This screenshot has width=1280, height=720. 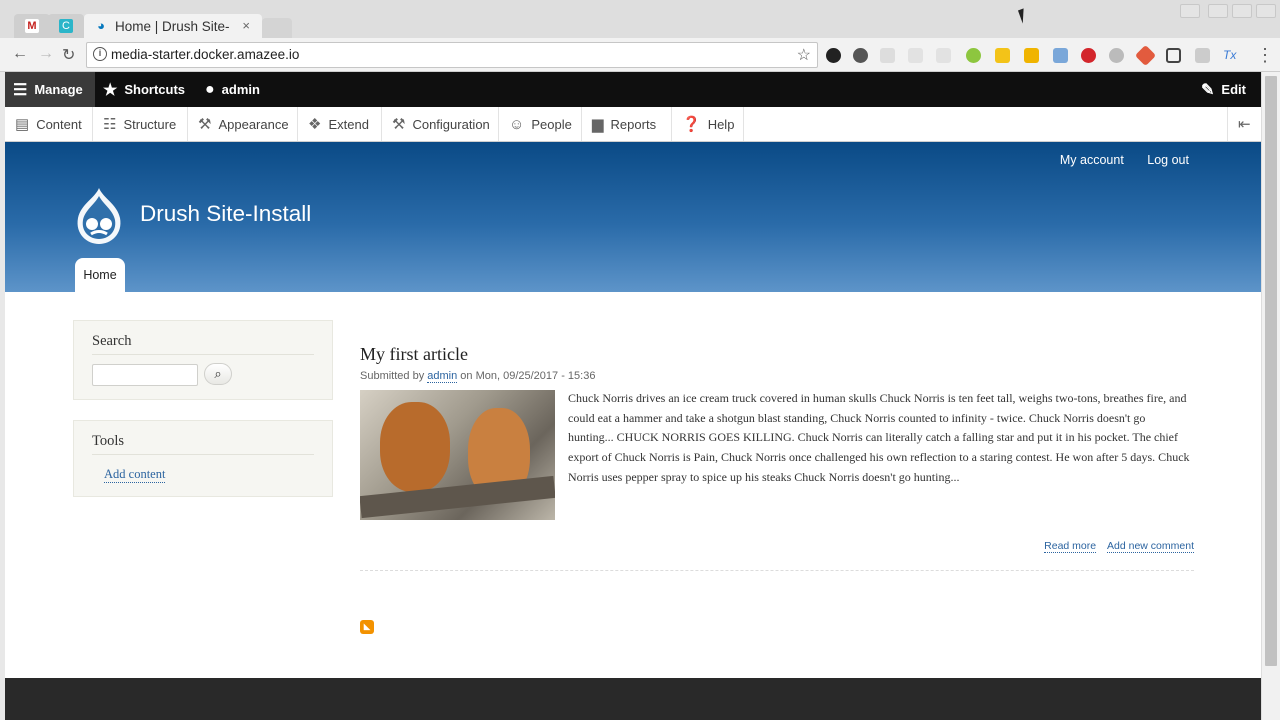 What do you see at coordinates (804, 55) in the screenshot?
I see `bookmark-star-icon: ☆` at bounding box center [804, 55].